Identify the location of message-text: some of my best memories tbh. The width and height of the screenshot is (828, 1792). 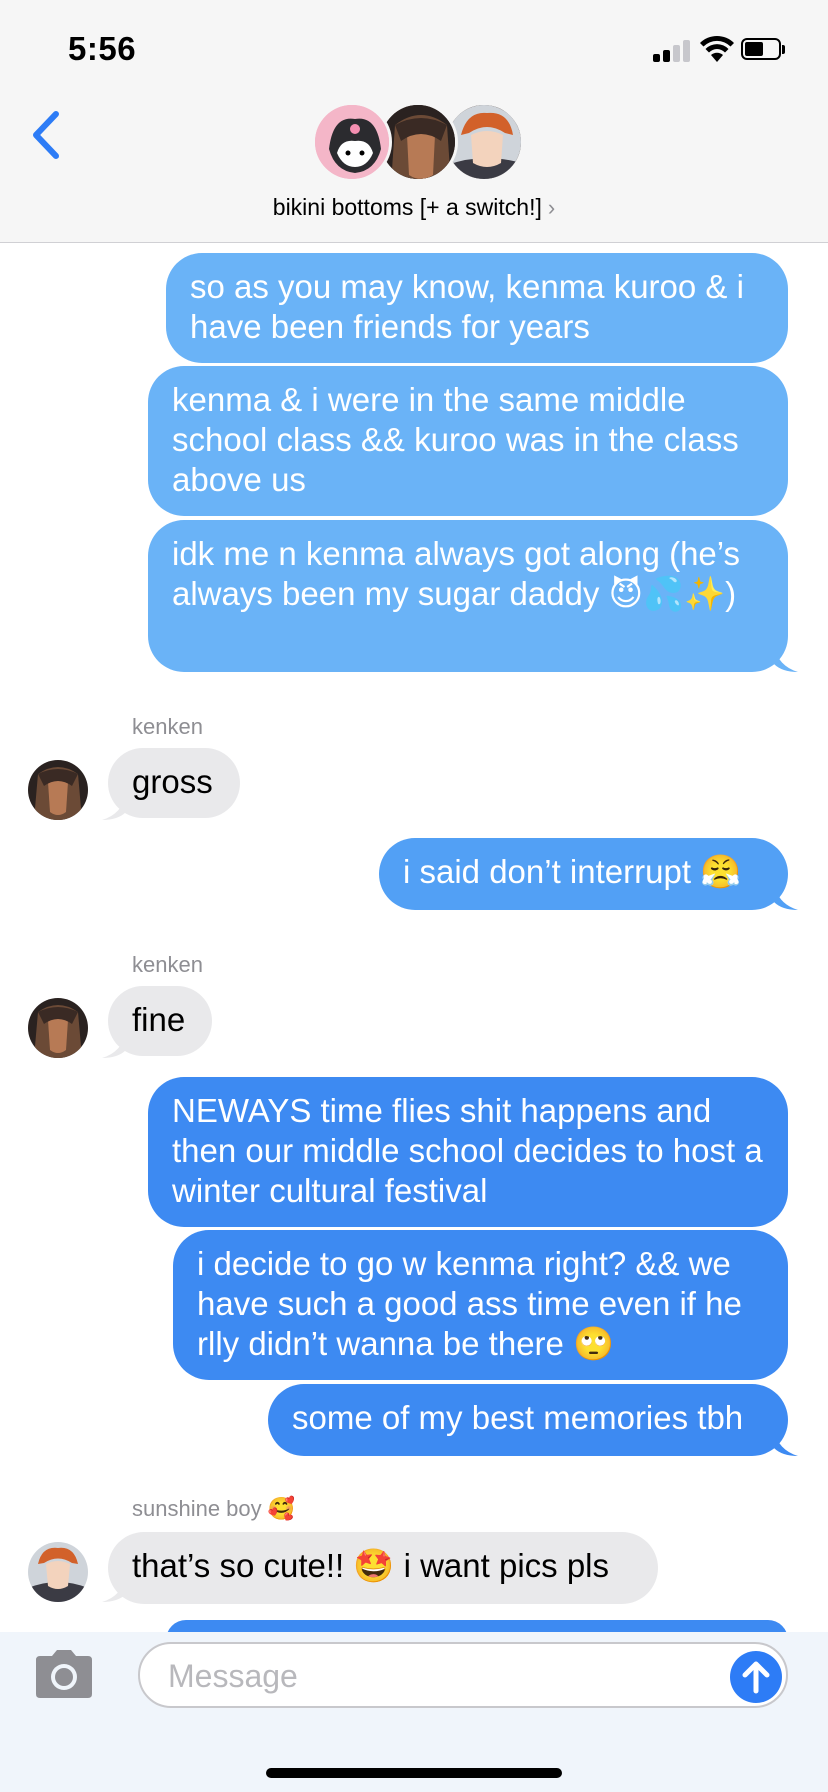
(518, 1417).